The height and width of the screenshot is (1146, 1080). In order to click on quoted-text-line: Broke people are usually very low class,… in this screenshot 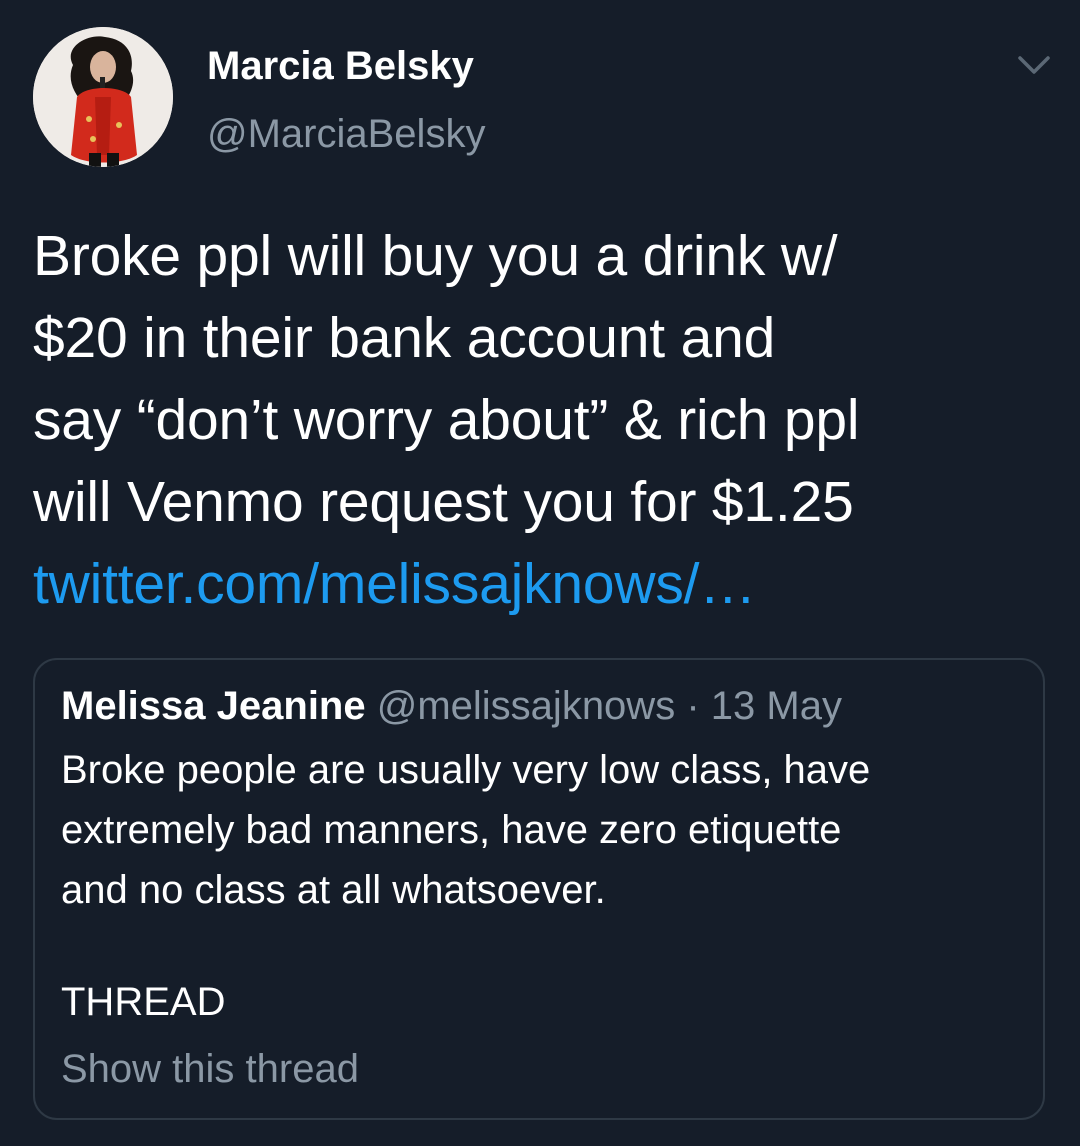, I will do `click(466, 770)`.